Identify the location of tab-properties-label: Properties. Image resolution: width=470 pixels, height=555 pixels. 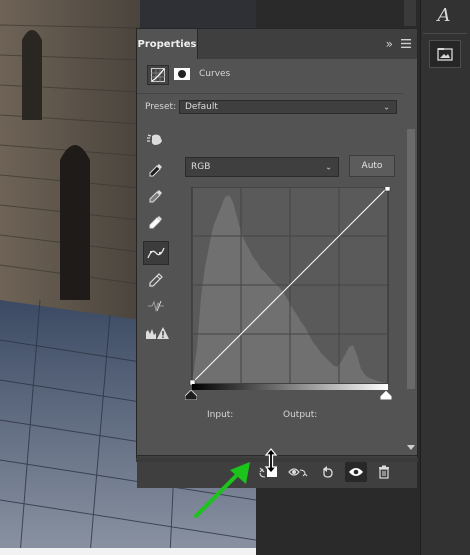
(167, 44).